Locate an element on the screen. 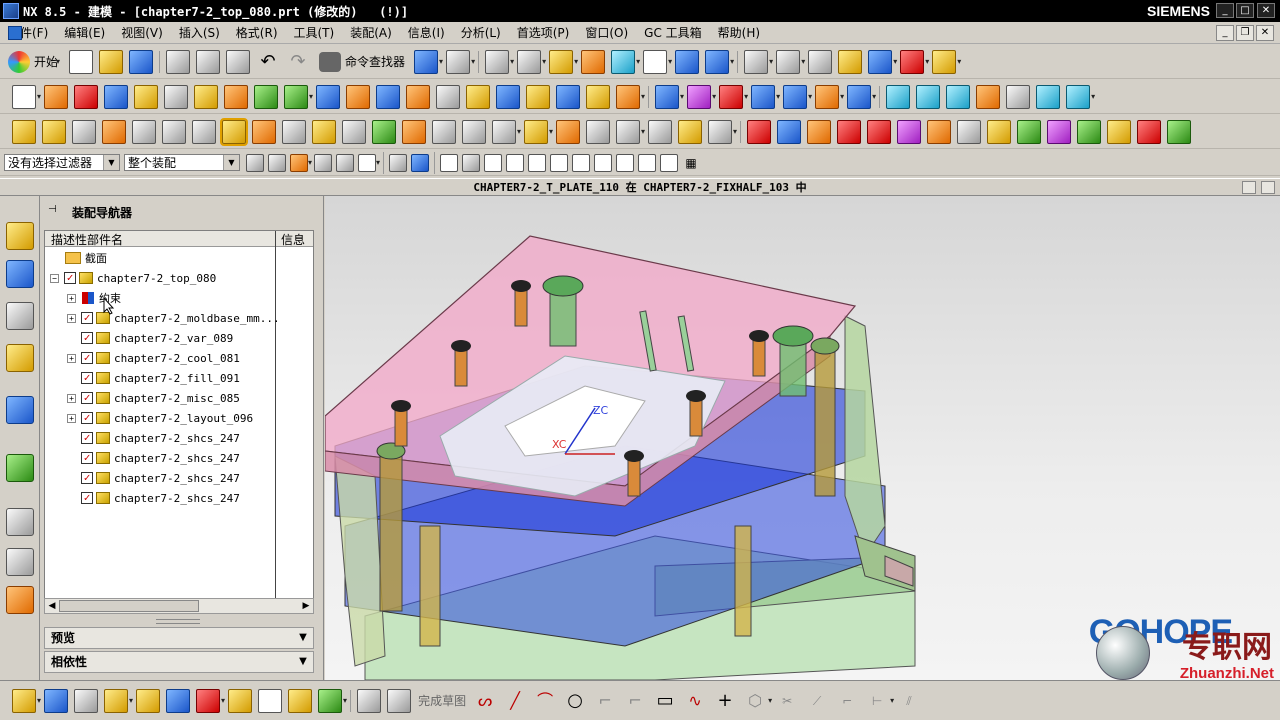  cone-icon is located at coordinates (176, 96).